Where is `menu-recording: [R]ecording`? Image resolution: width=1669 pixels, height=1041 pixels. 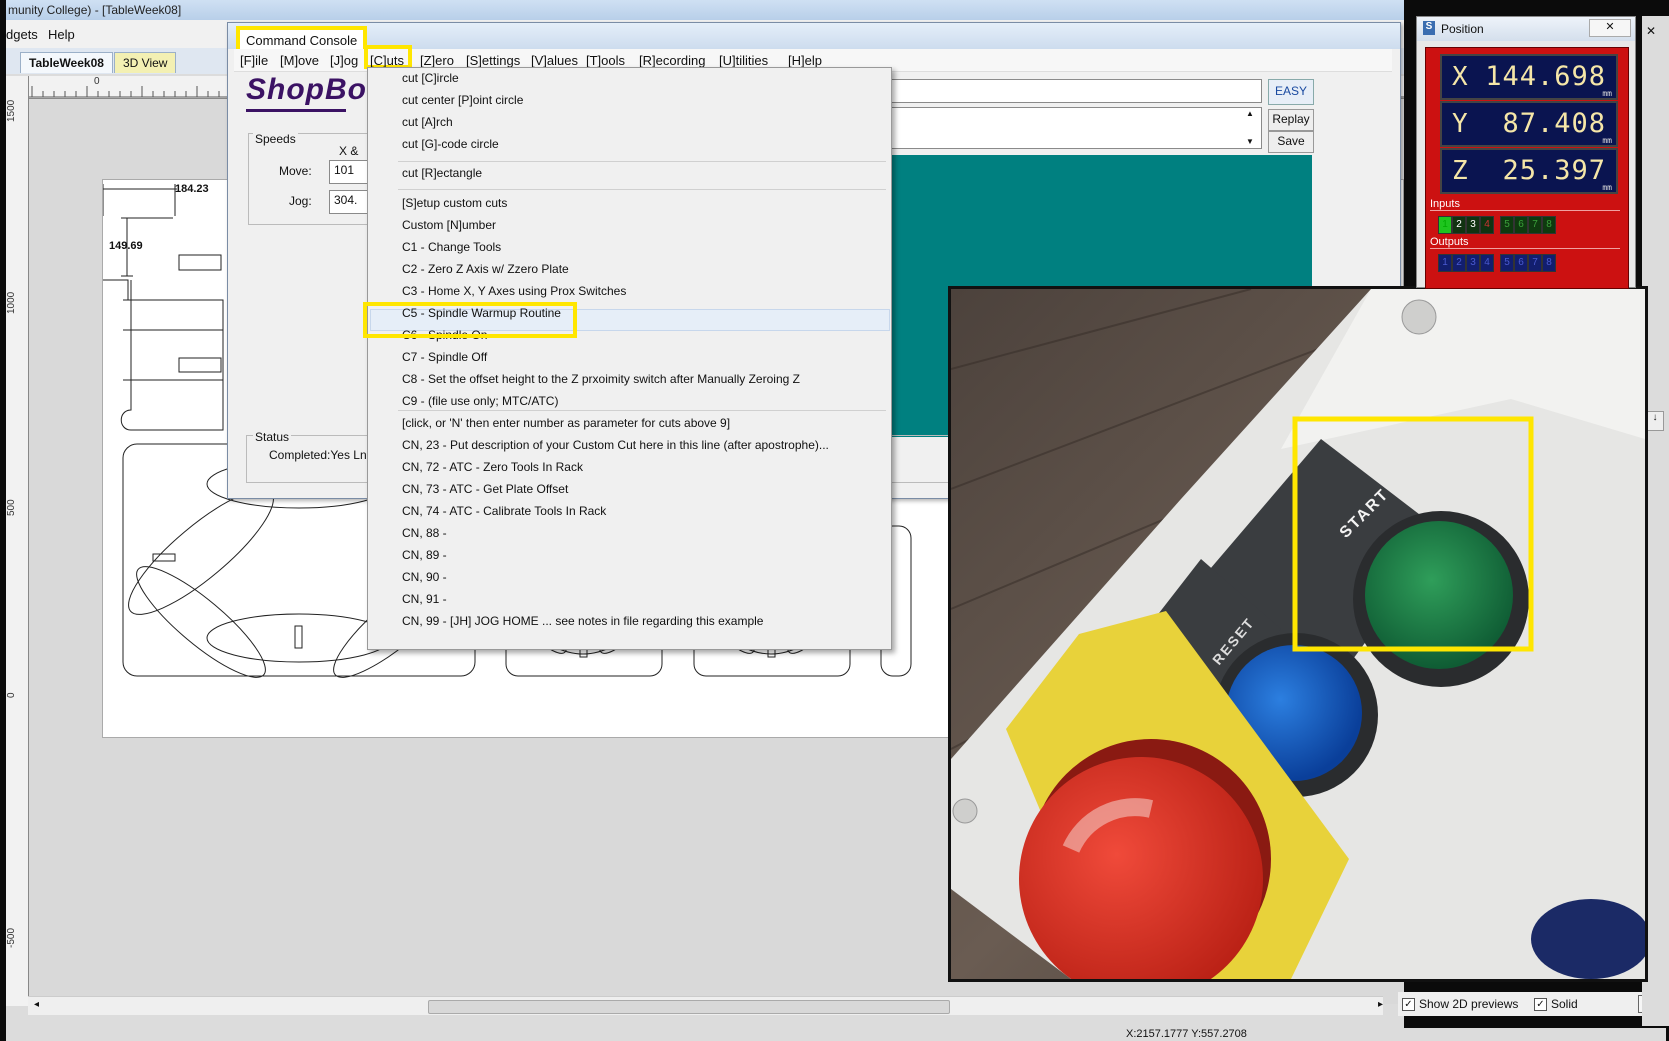
menu-recording: [R]ecording is located at coordinates (672, 60).